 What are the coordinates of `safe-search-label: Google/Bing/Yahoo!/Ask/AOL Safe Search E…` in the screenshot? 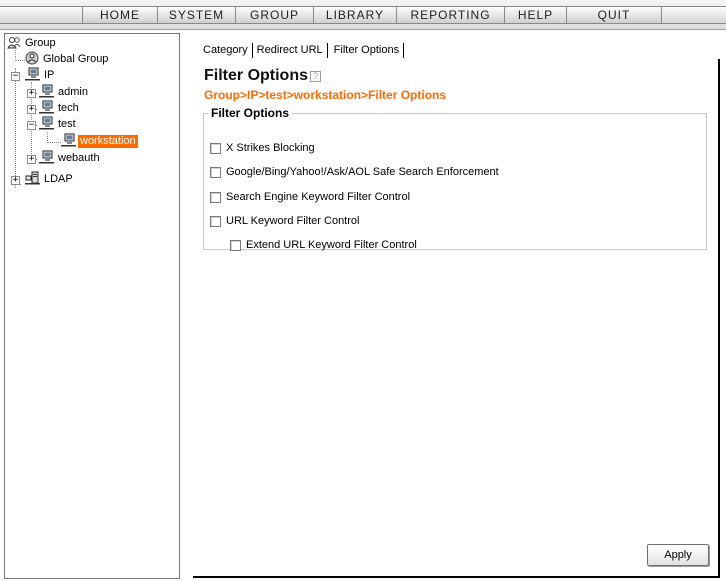 It's located at (362, 172).